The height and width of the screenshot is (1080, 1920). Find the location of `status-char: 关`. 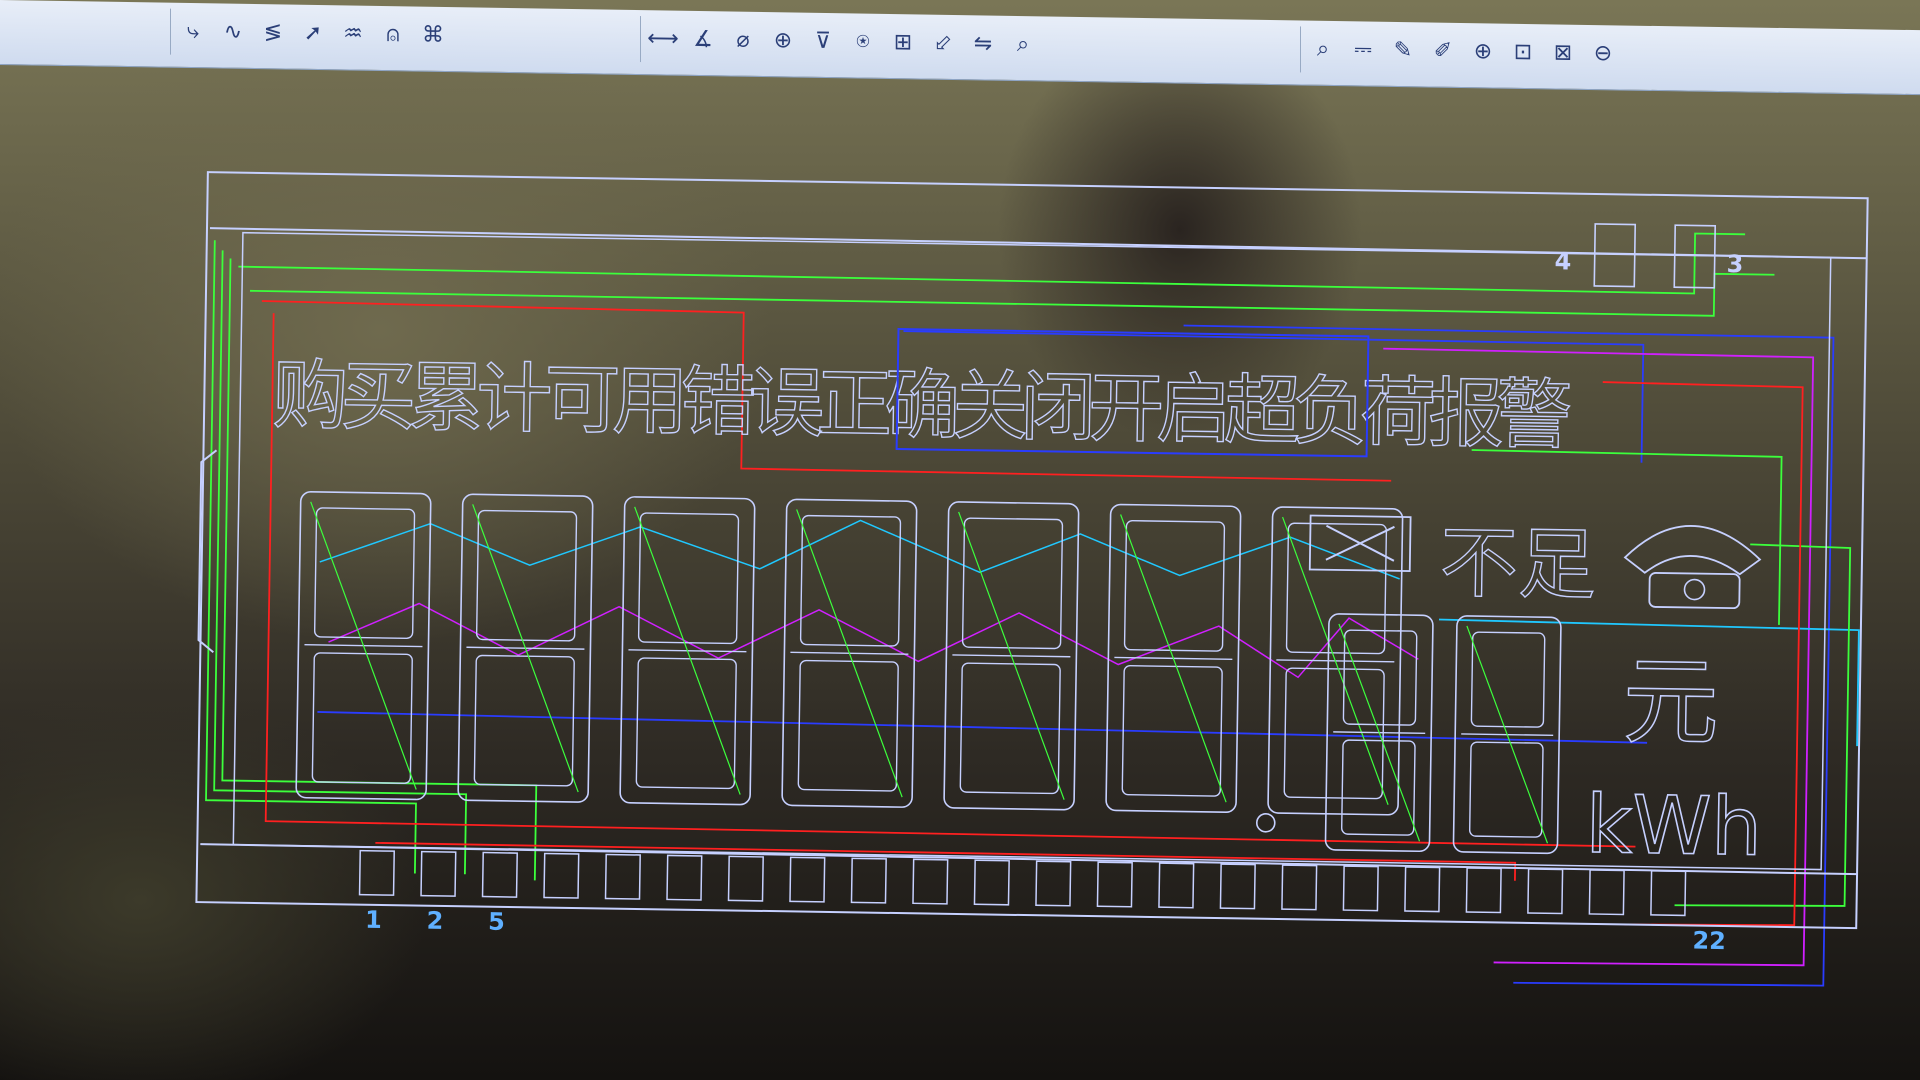

status-char: 关 is located at coordinates (990, 406).